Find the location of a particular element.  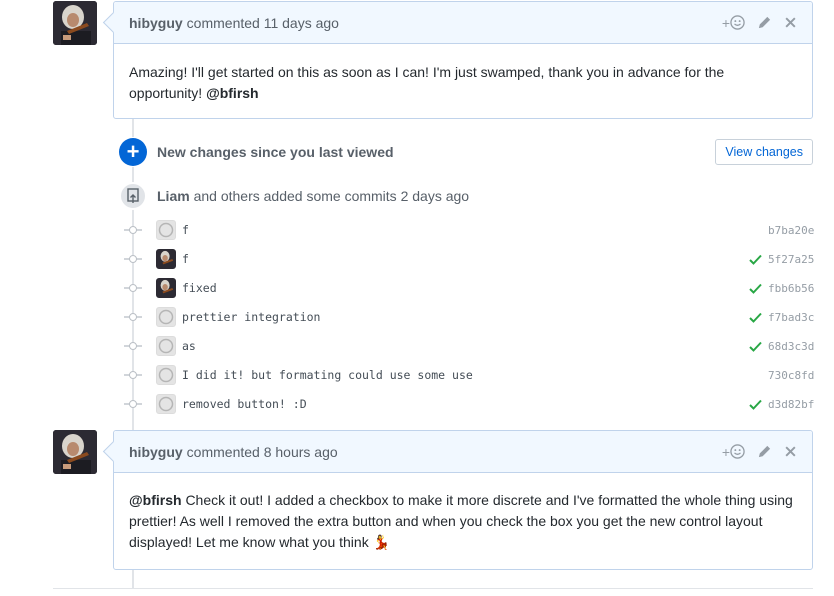

commit-message: as is located at coordinates (189, 346).